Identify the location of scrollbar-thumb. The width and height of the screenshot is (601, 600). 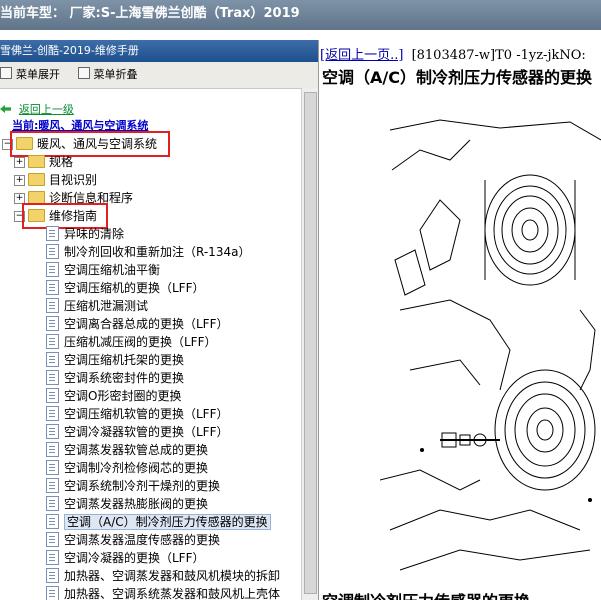
(310, 343).